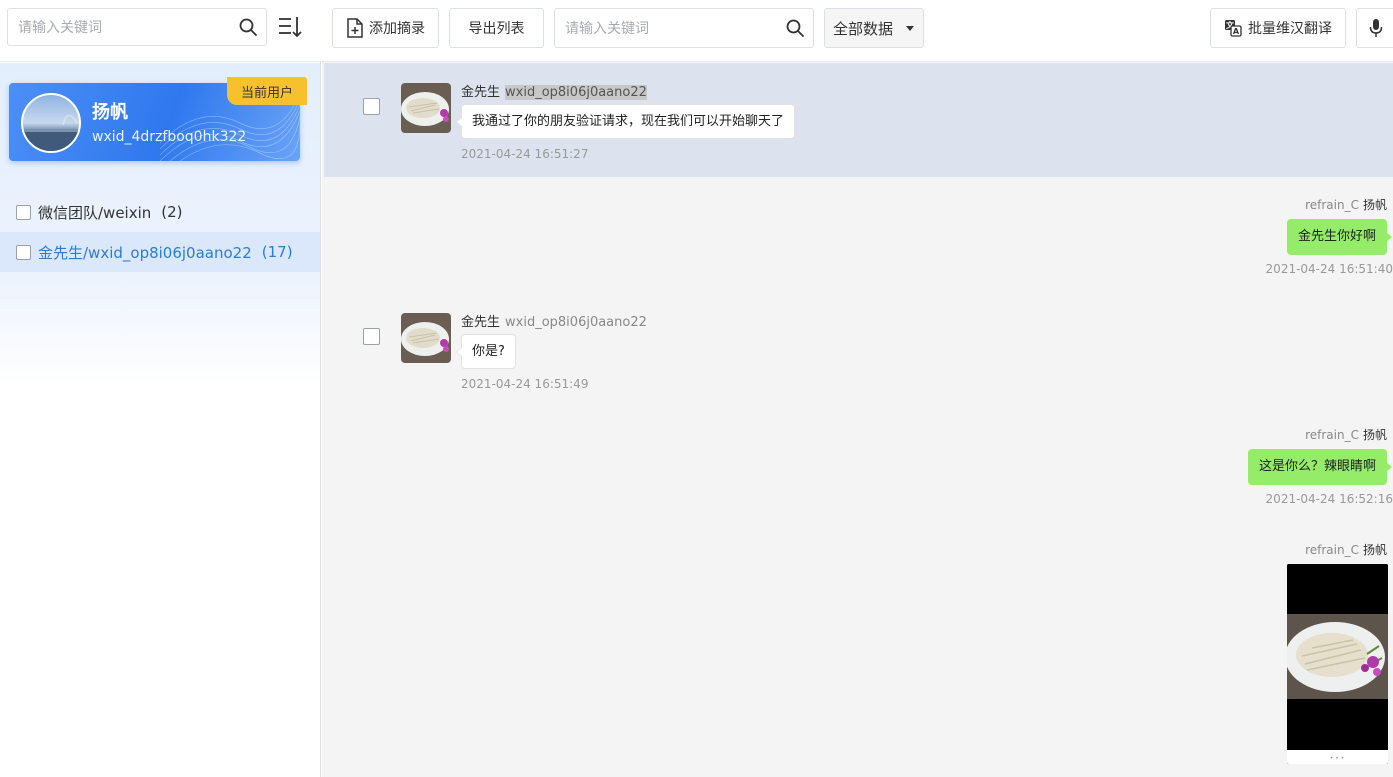 The height and width of the screenshot is (777, 1393). I want to click on data-filter-select: 全部数据, so click(874, 28).